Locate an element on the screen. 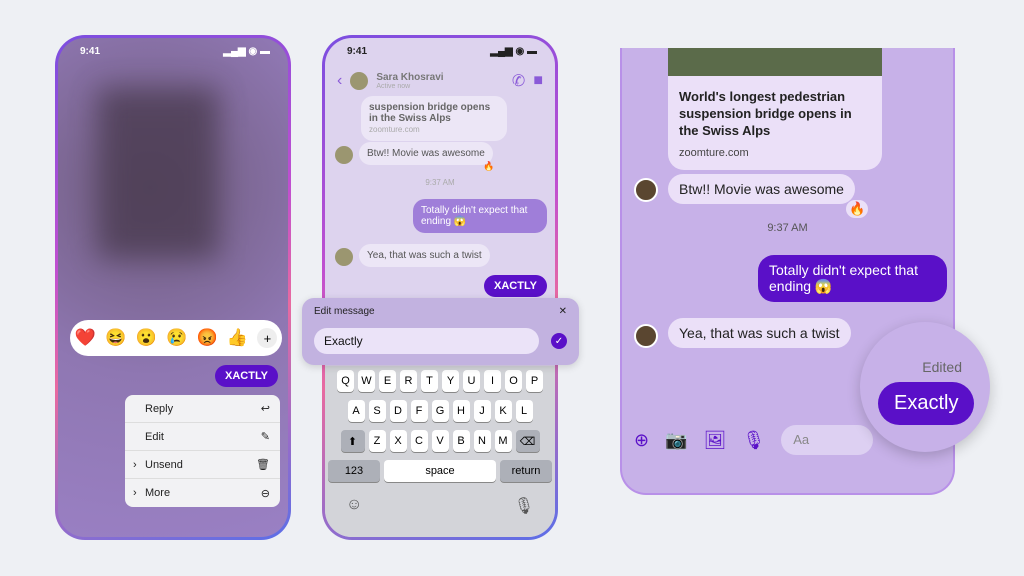 The width and height of the screenshot is (1024, 576). edit-input: Exactly is located at coordinates (426, 341).